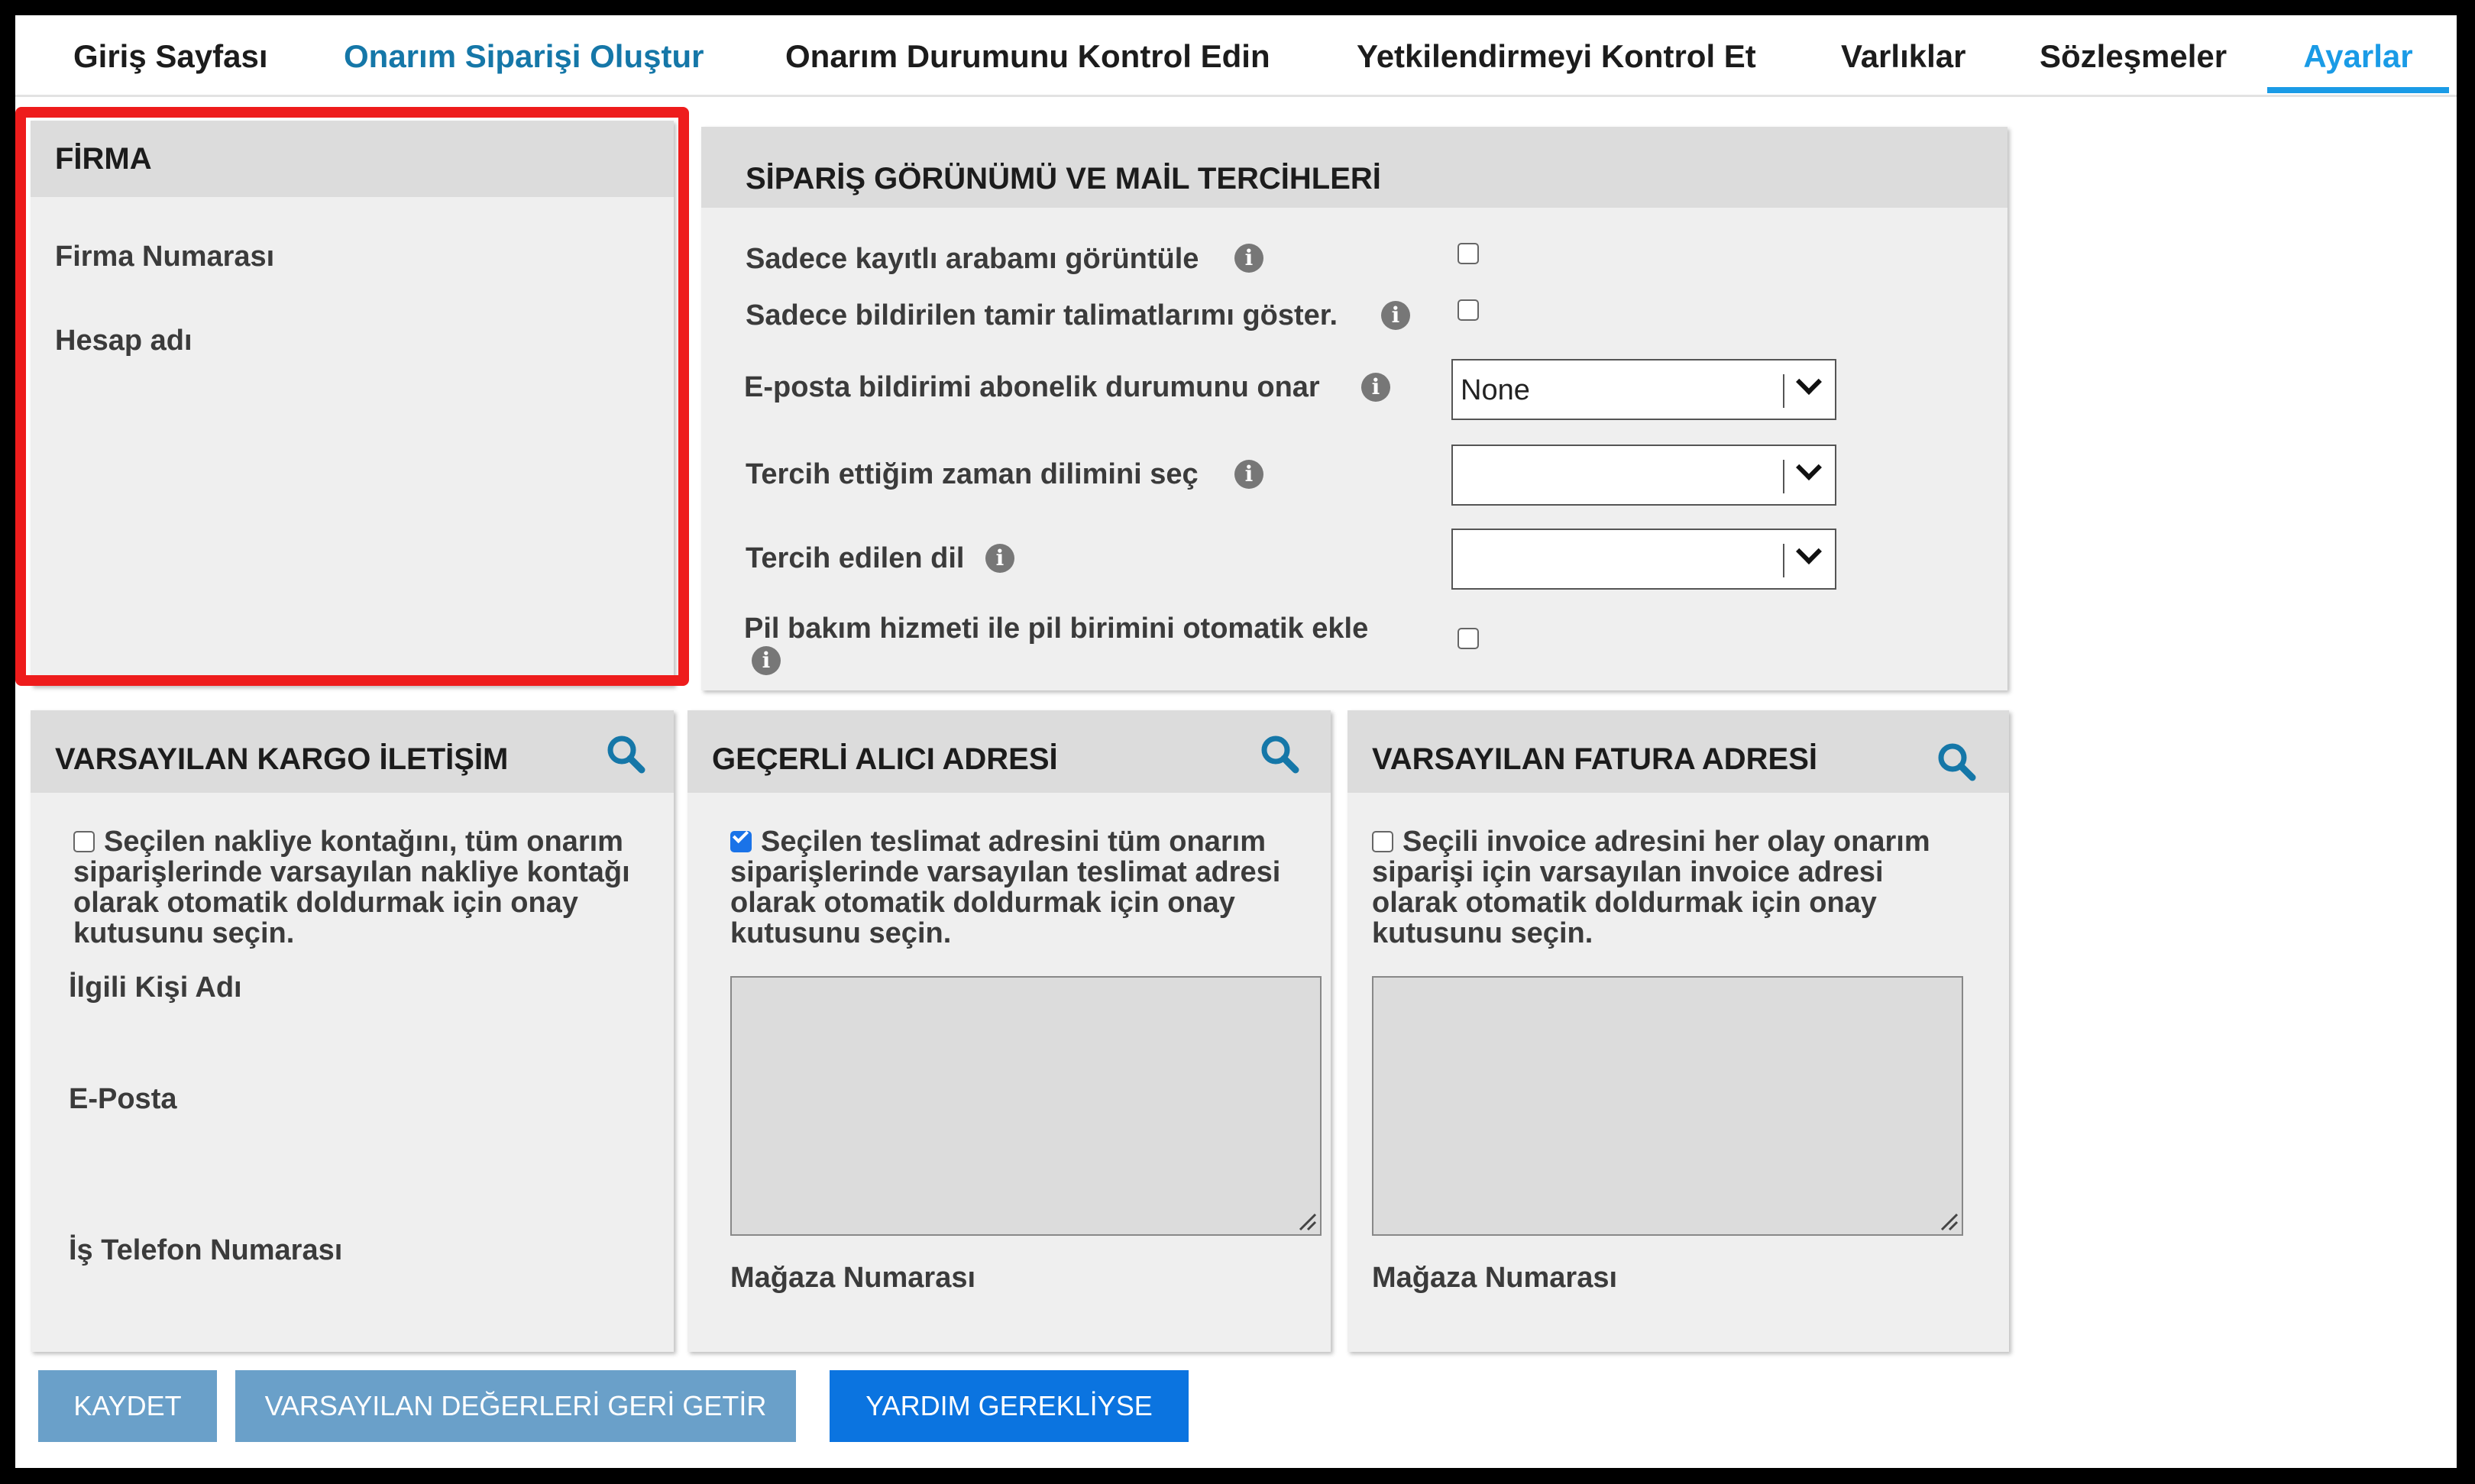 The image size is (2475, 1484). What do you see at coordinates (84, 841) in the screenshot?
I see `cargo-default-checkbox` at bounding box center [84, 841].